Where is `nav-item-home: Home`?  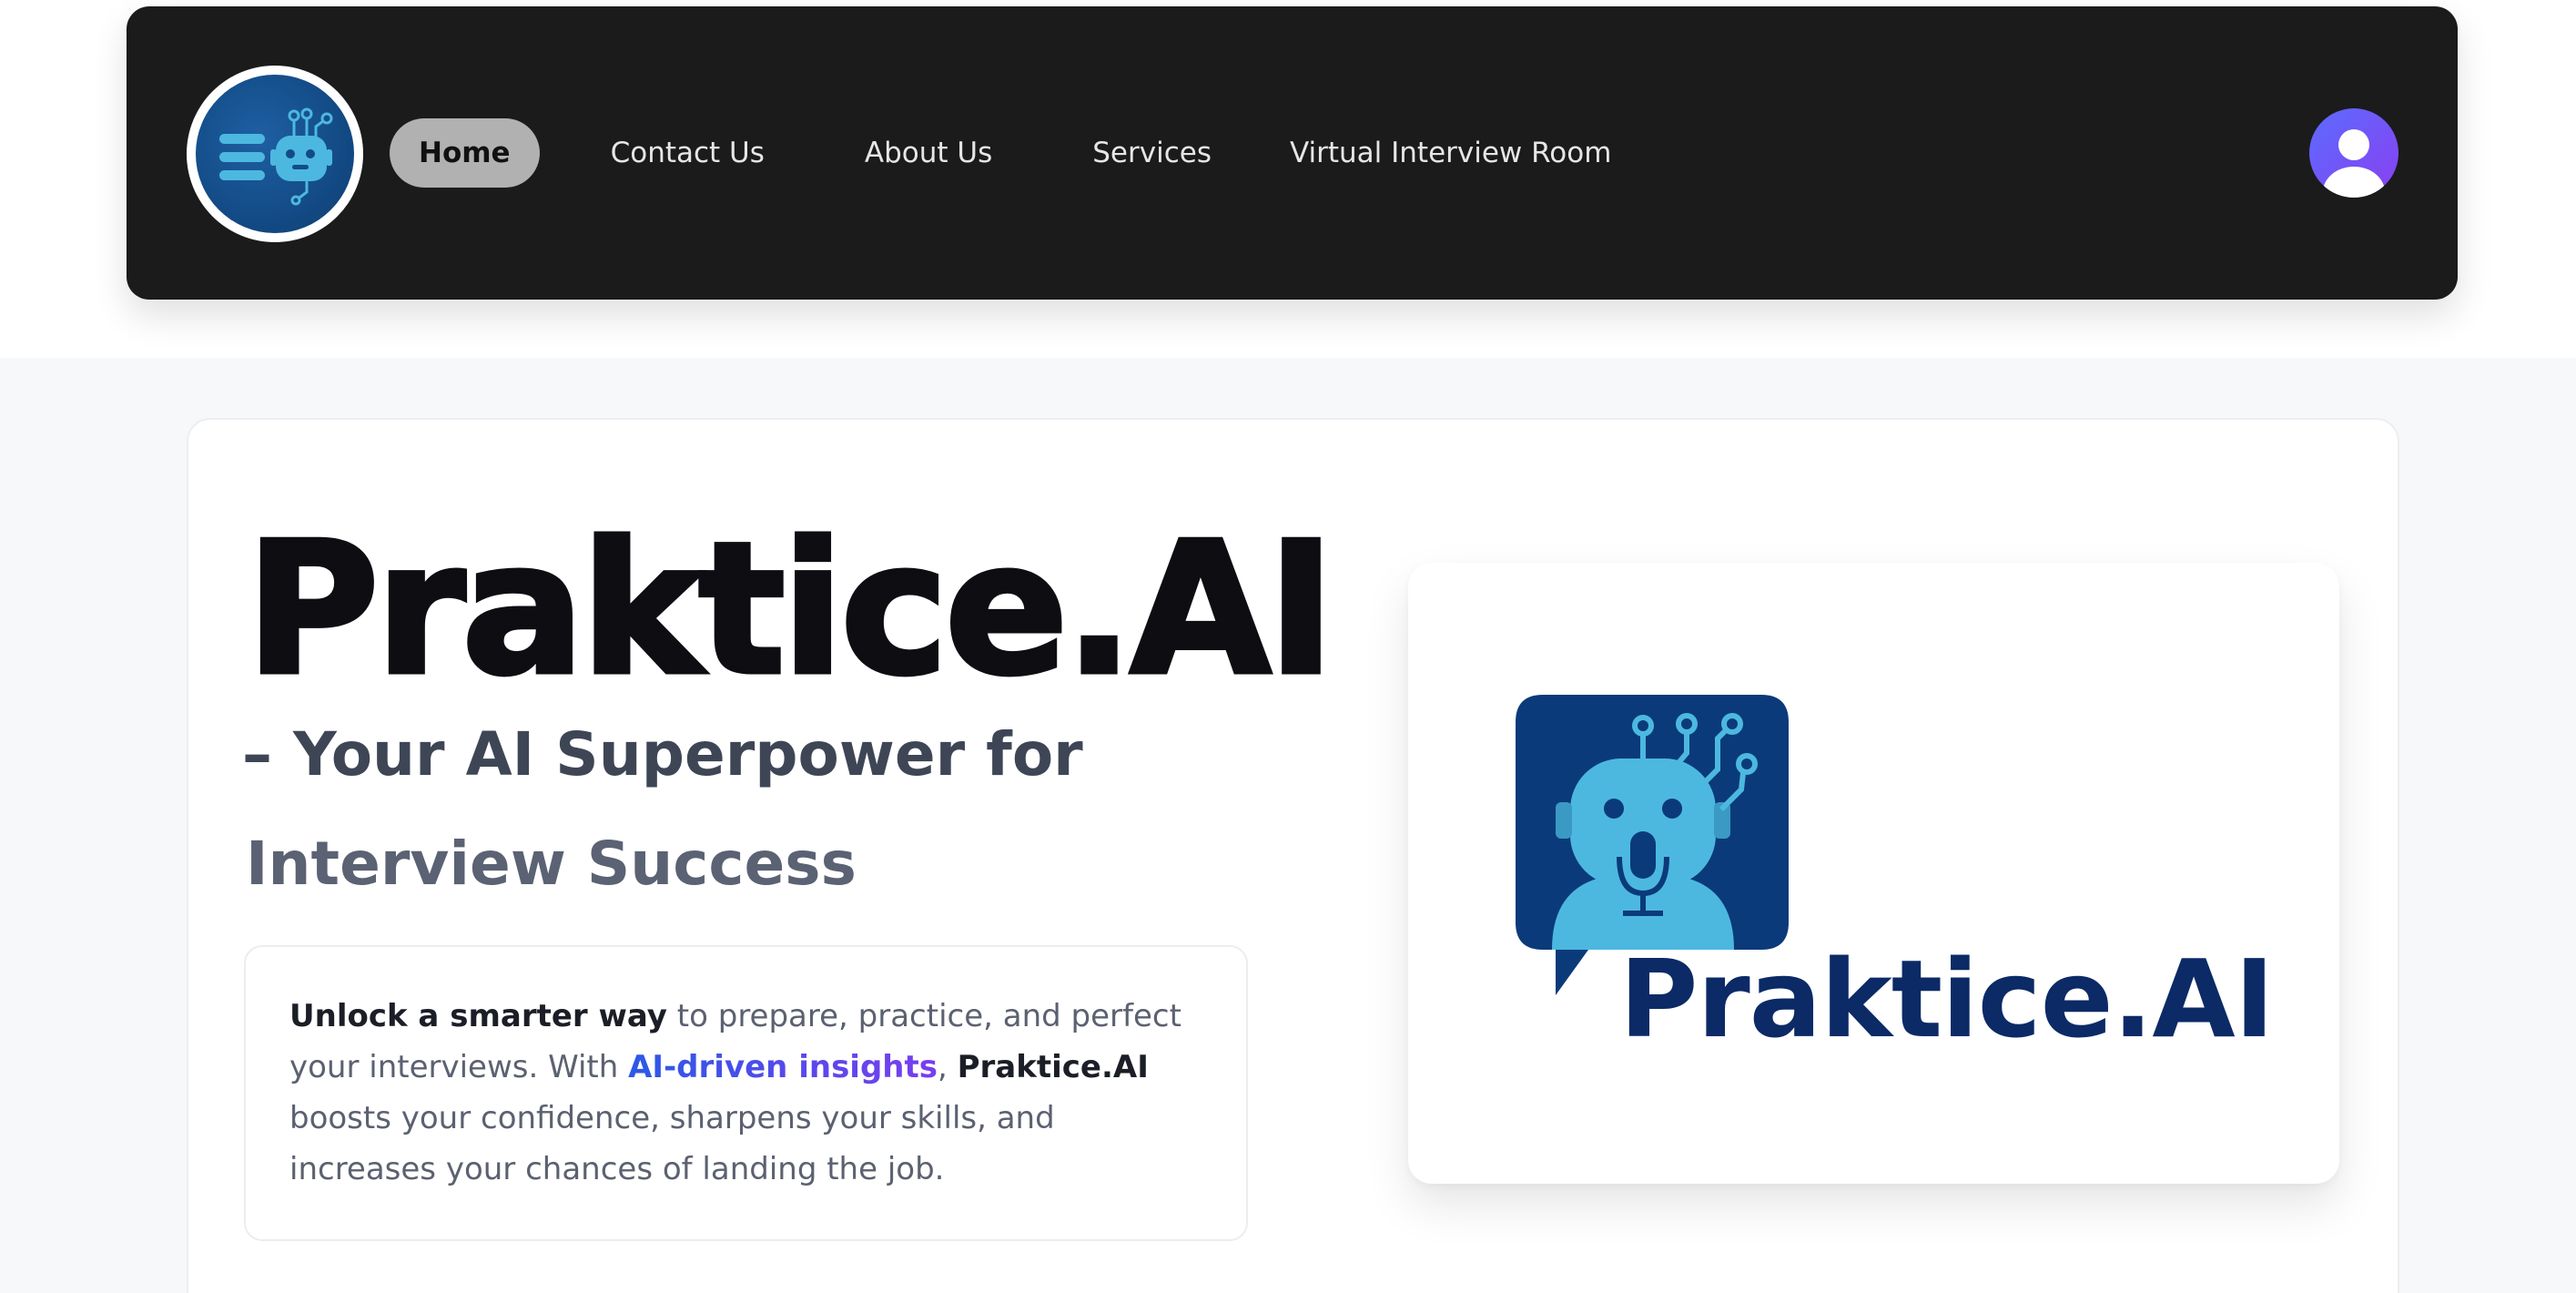 nav-item-home: Home is located at coordinates (465, 153).